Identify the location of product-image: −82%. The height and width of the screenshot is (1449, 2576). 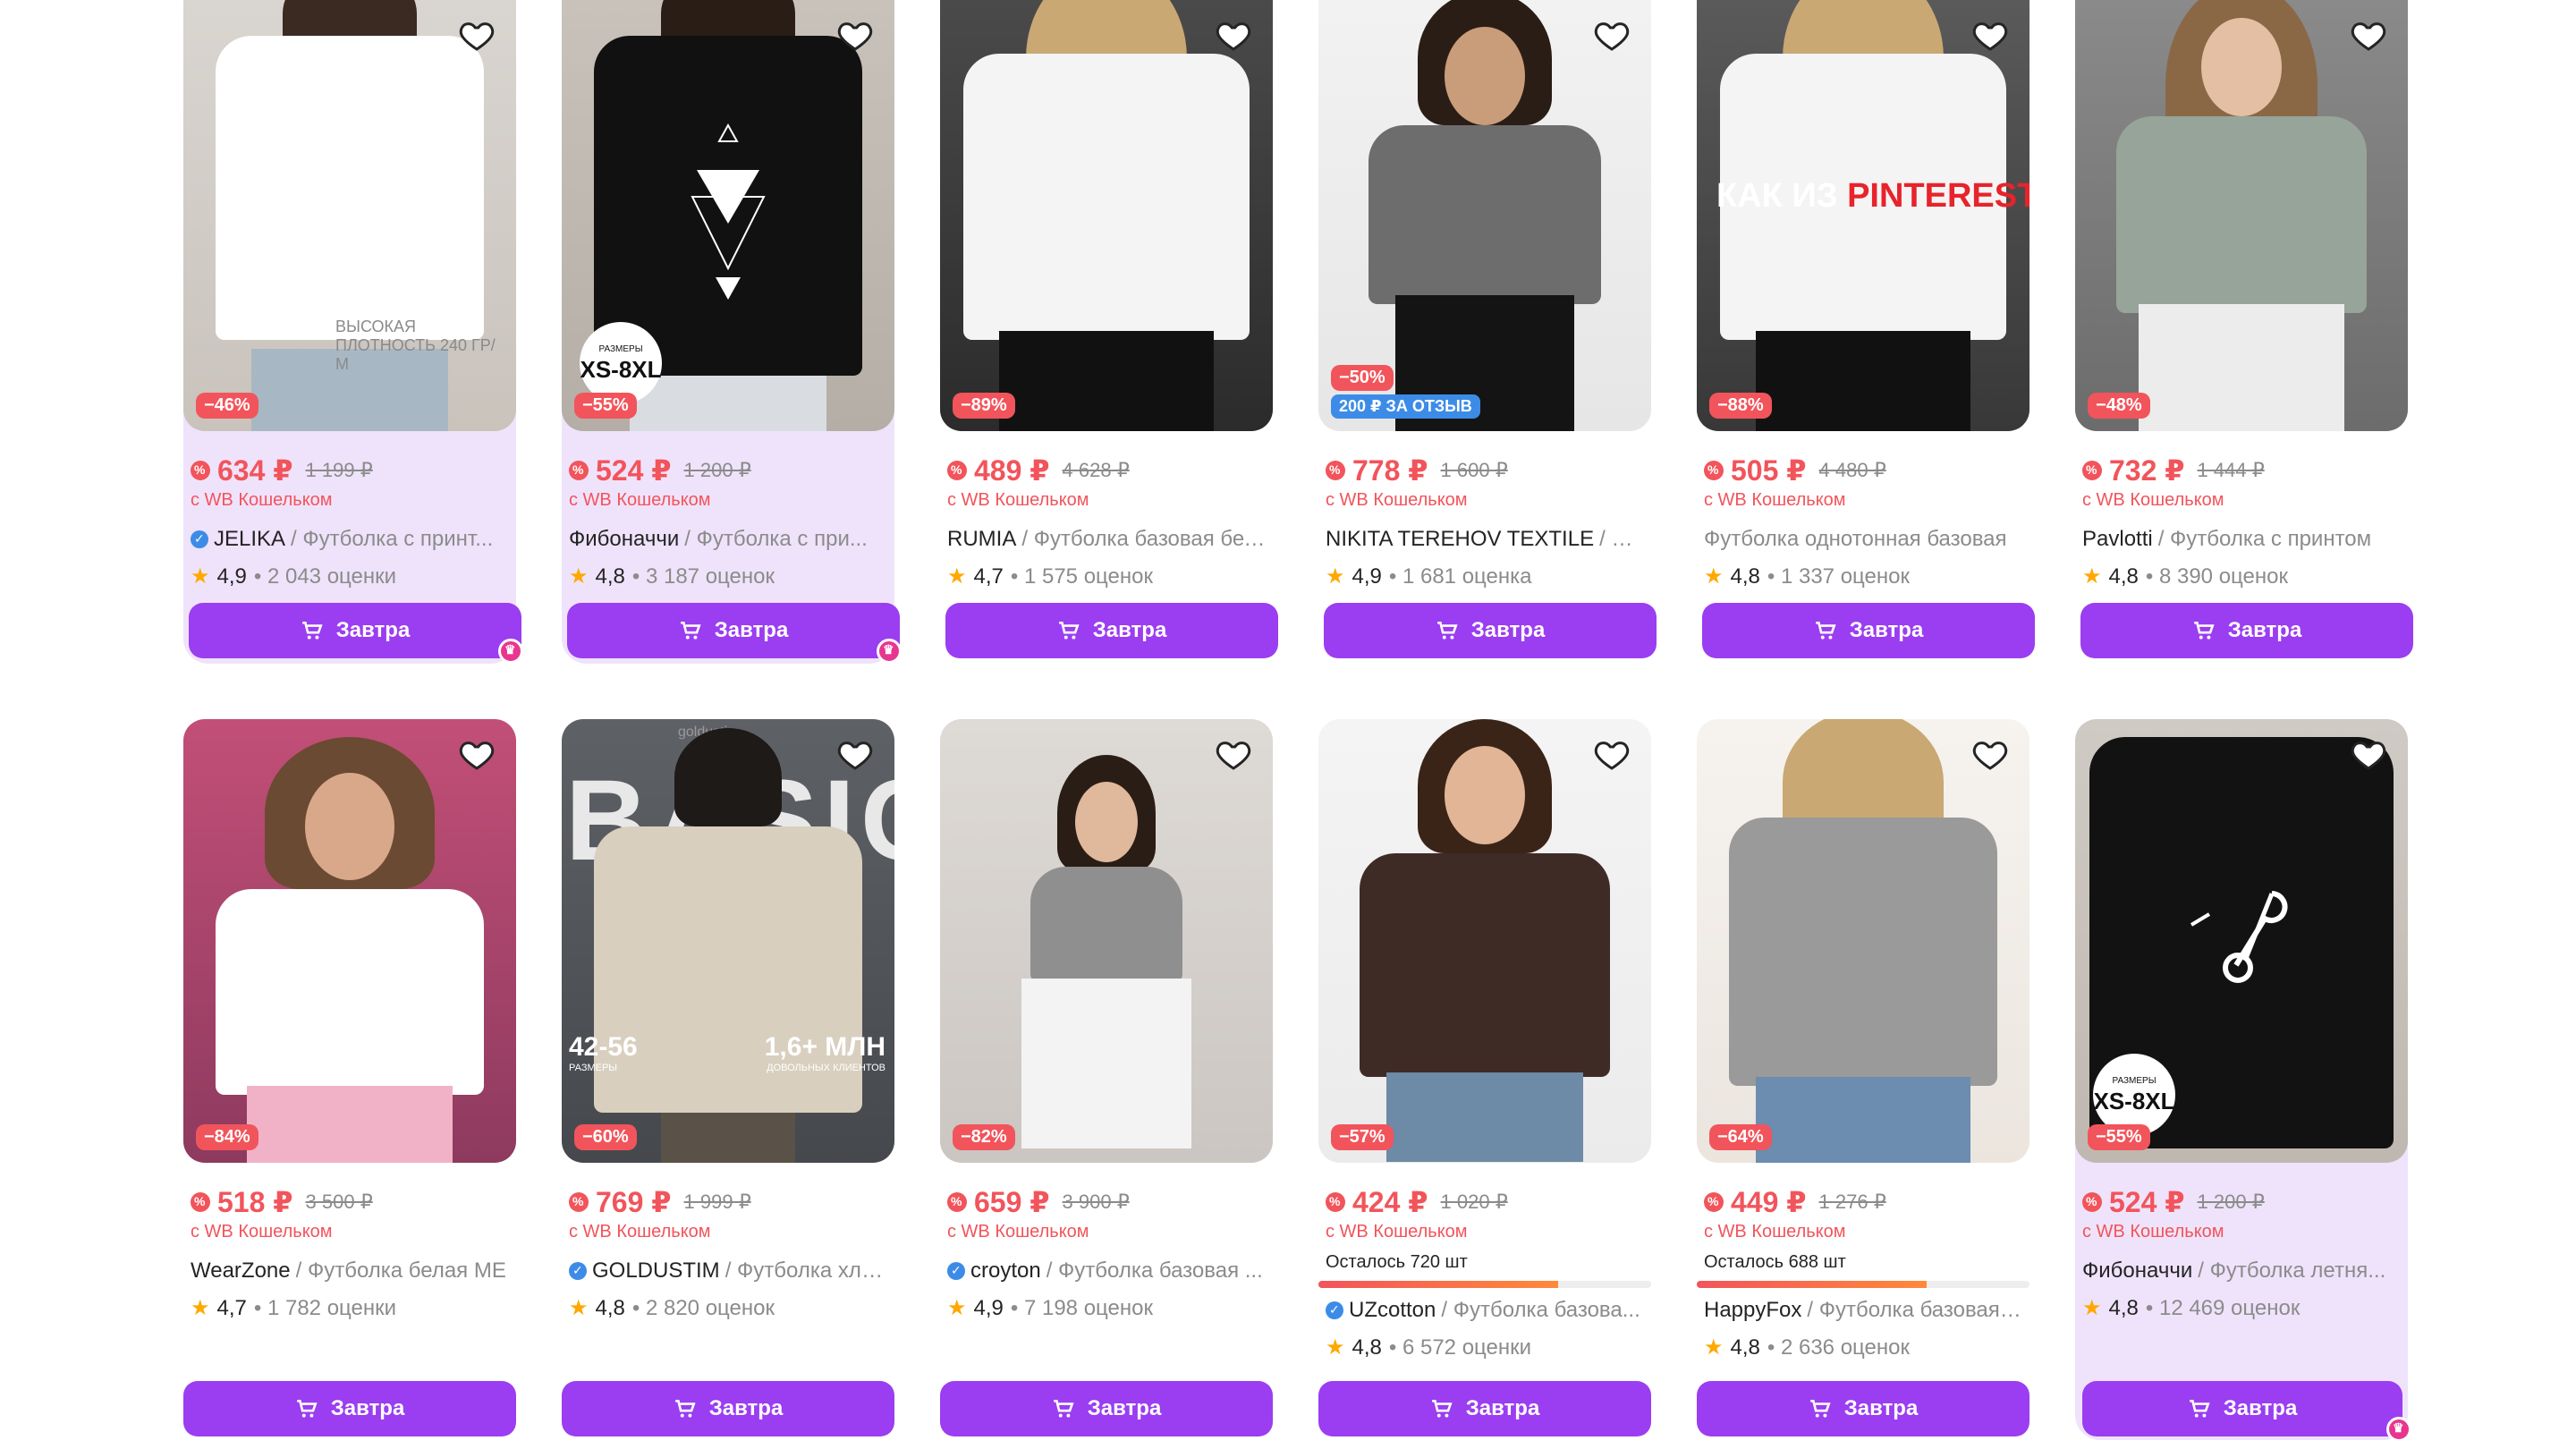
(1106, 941).